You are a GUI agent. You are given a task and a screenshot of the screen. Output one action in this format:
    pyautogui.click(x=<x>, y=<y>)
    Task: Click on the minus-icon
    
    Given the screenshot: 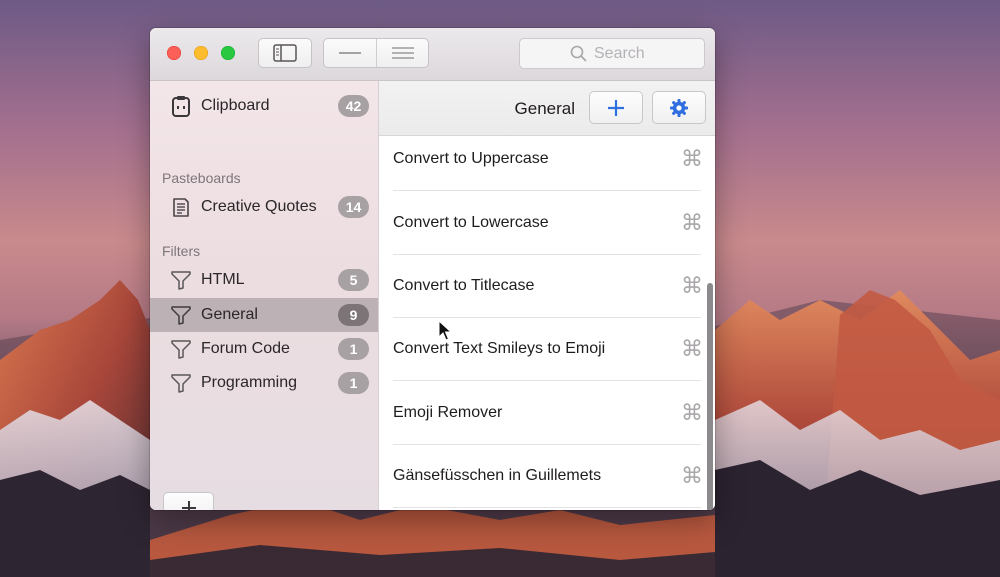 What is the action you would take?
    pyautogui.click(x=350, y=53)
    